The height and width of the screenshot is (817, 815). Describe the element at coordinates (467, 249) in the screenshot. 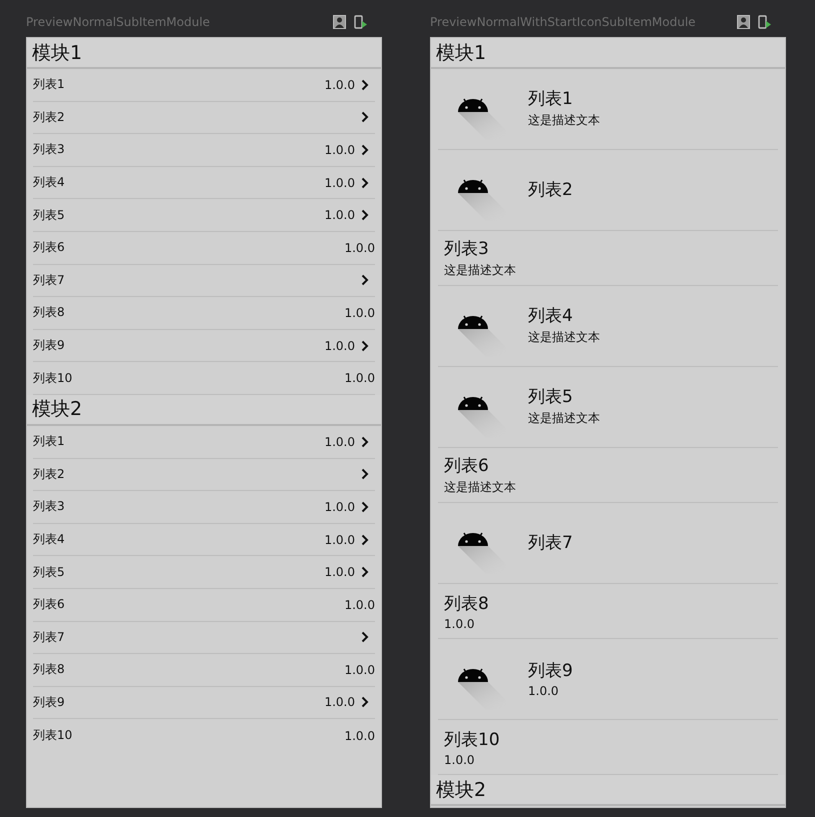

I see `list-item-title: 列表3` at that location.